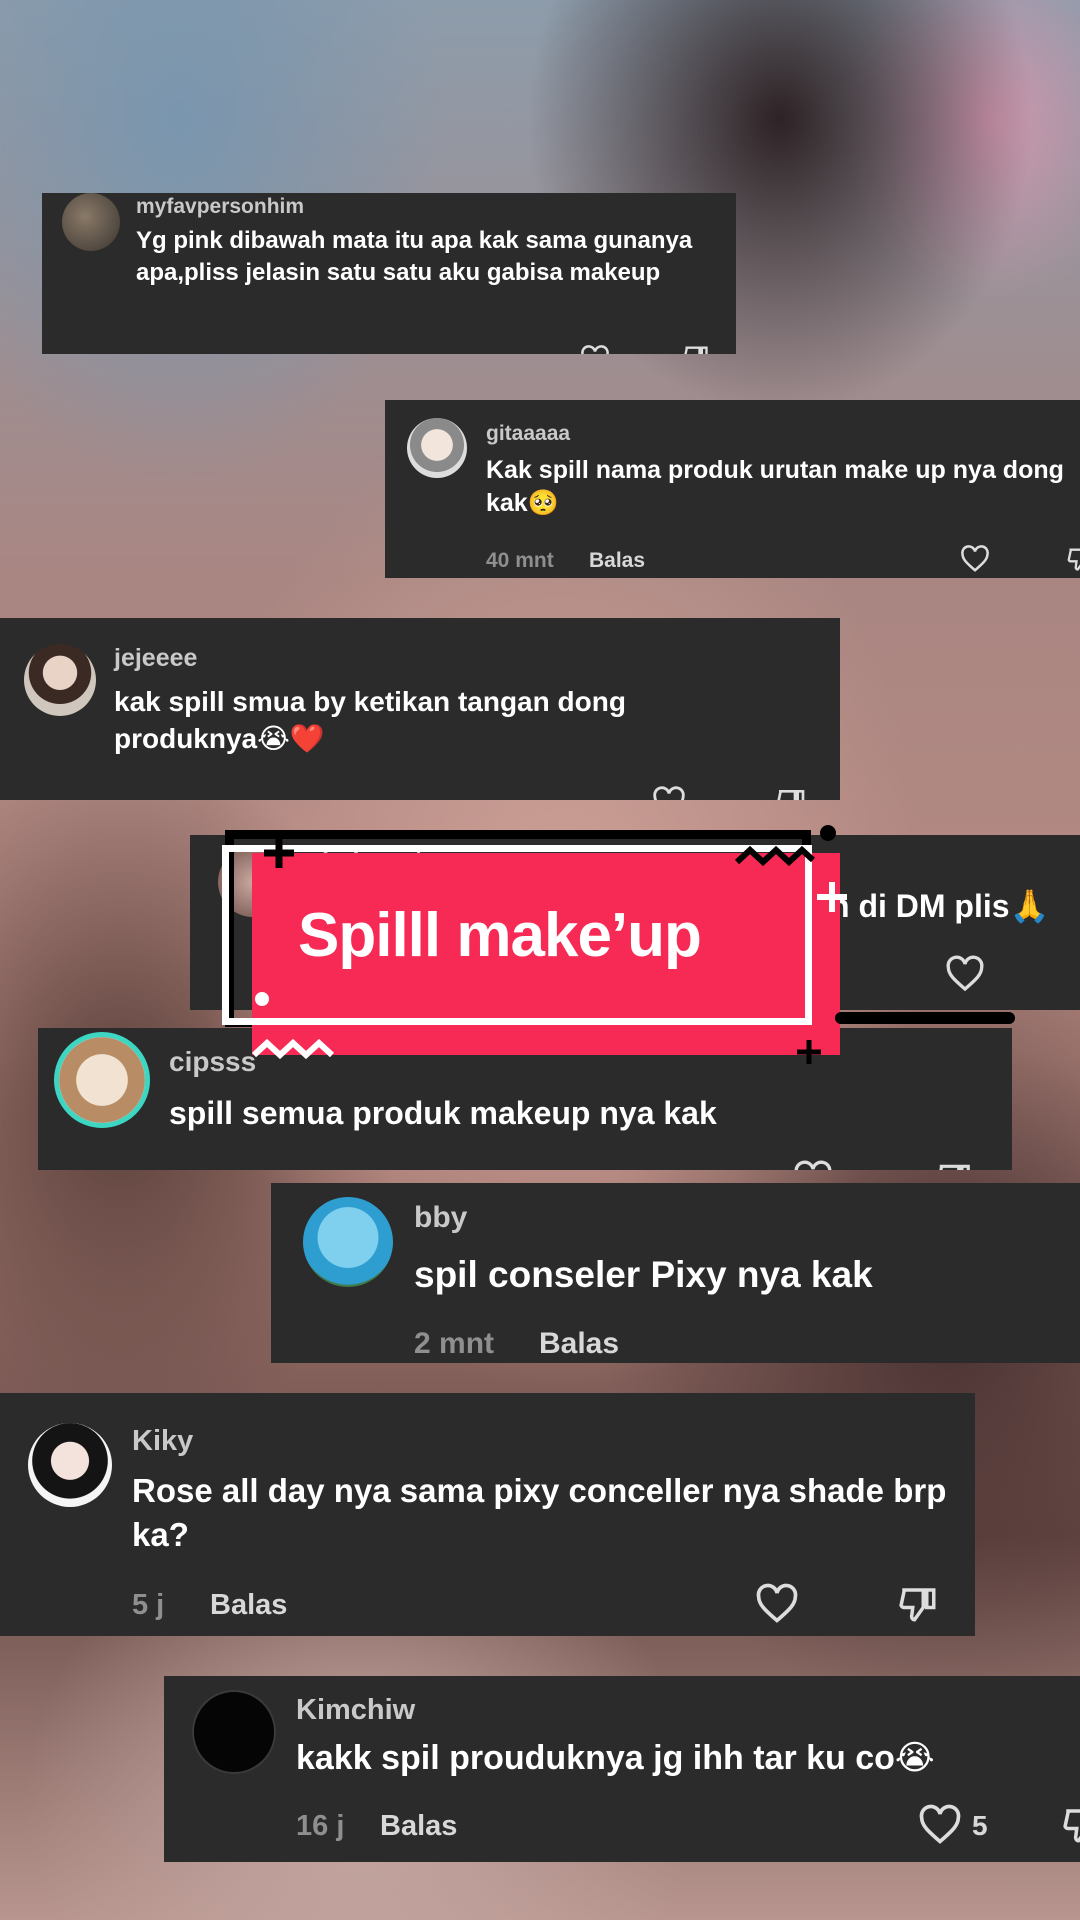 The width and height of the screenshot is (1080, 1920). What do you see at coordinates (220, 207) in the screenshot?
I see `comment-username: myfavpersonhim` at bounding box center [220, 207].